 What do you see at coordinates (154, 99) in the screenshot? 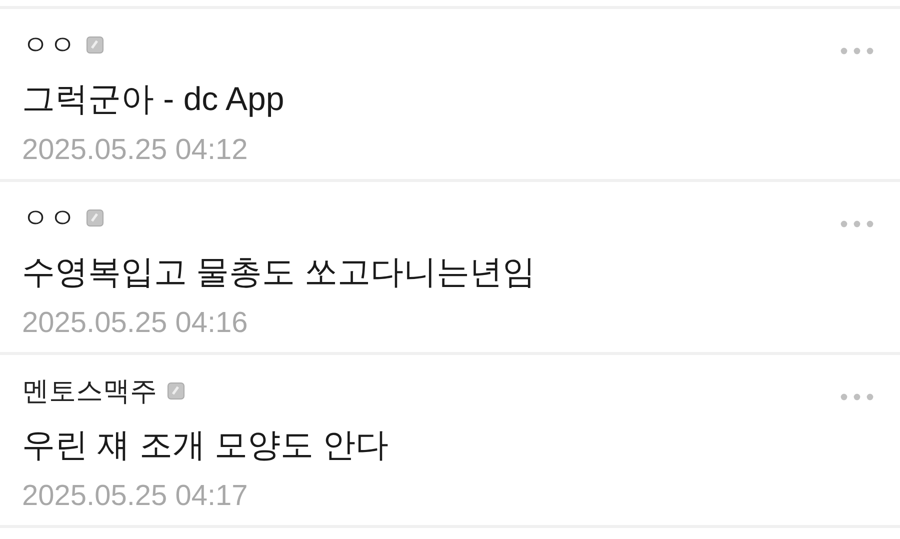
I see `comment-text: 그럭군아 - dc App` at bounding box center [154, 99].